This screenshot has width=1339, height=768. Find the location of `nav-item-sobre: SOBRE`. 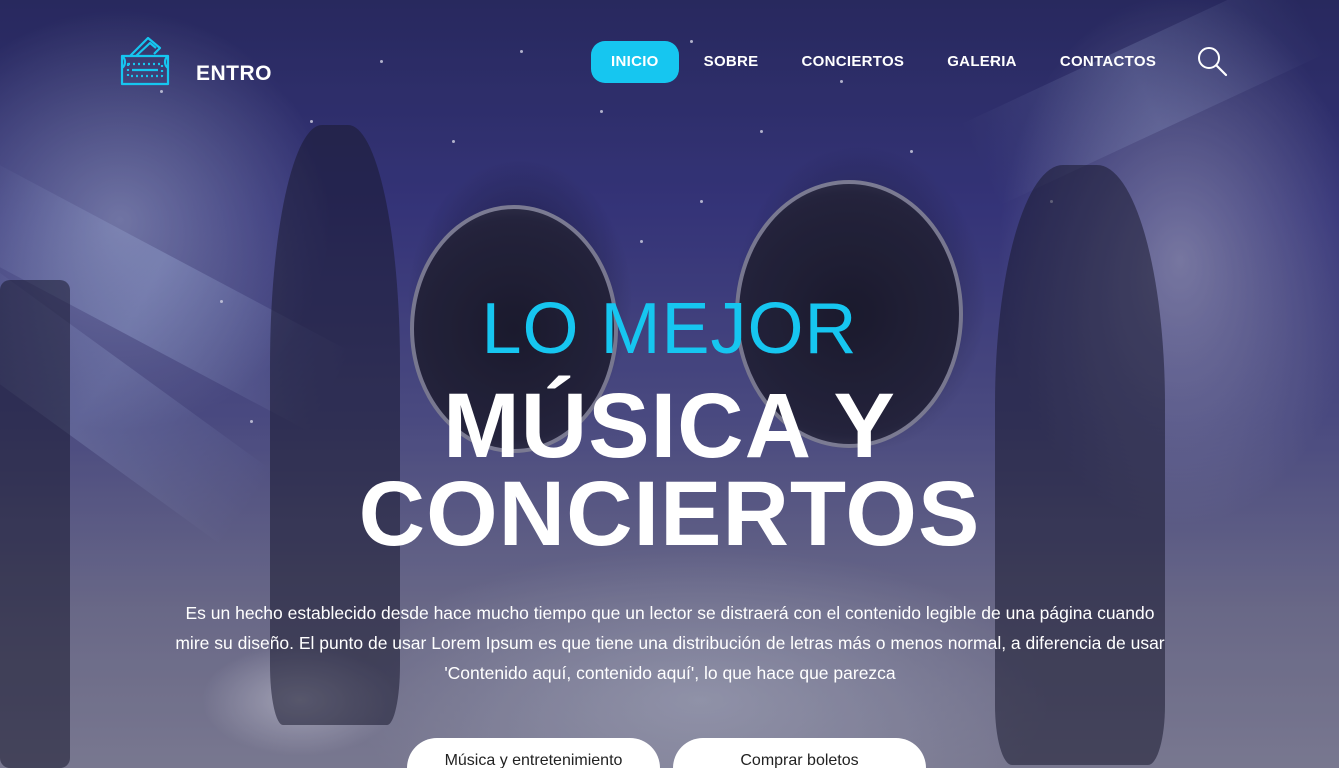

nav-item-sobre: SOBRE is located at coordinates (731, 62).